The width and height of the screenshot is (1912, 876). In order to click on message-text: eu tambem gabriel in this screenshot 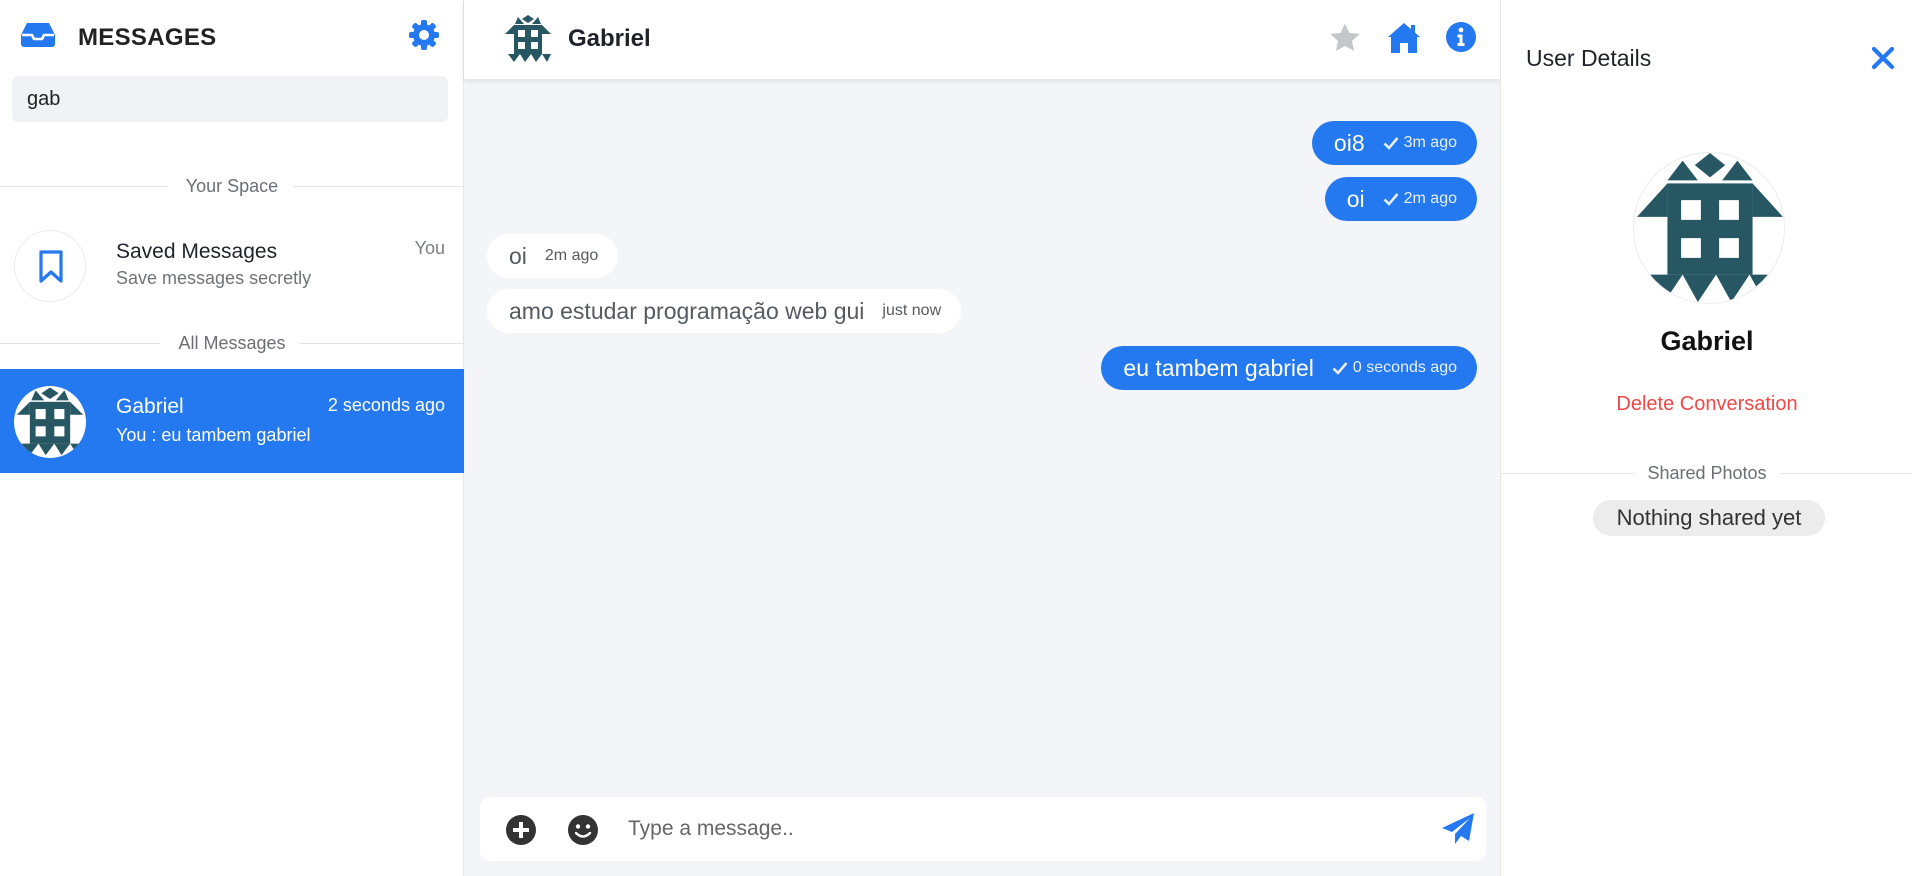, I will do `click(1218, 367)`.